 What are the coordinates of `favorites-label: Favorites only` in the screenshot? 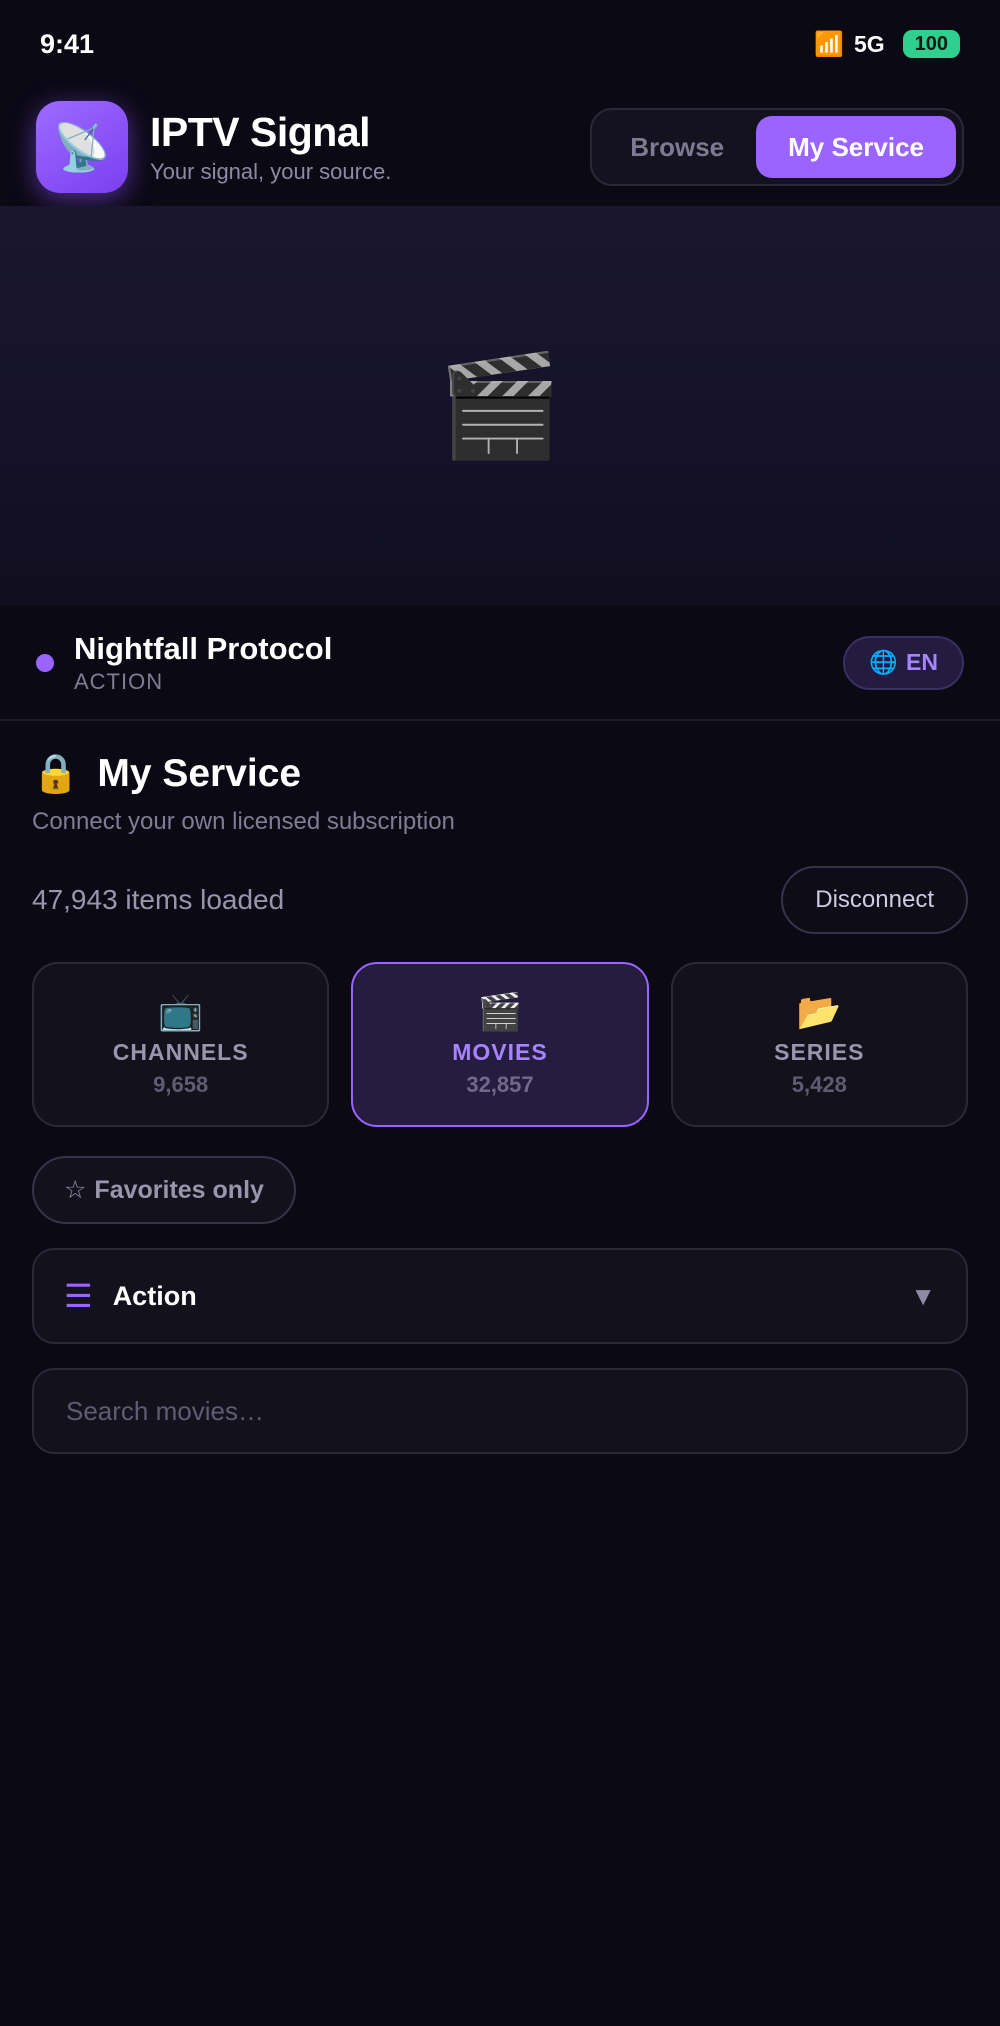 It's located at (179, 1189).